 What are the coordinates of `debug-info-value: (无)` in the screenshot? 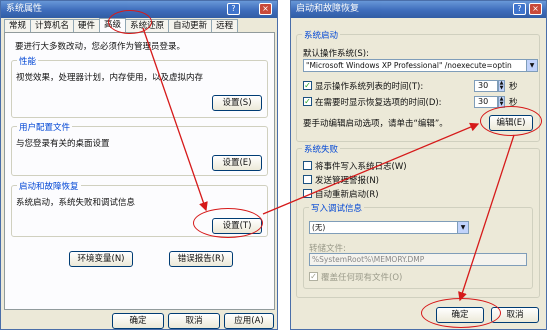 It's located at (319, 227).